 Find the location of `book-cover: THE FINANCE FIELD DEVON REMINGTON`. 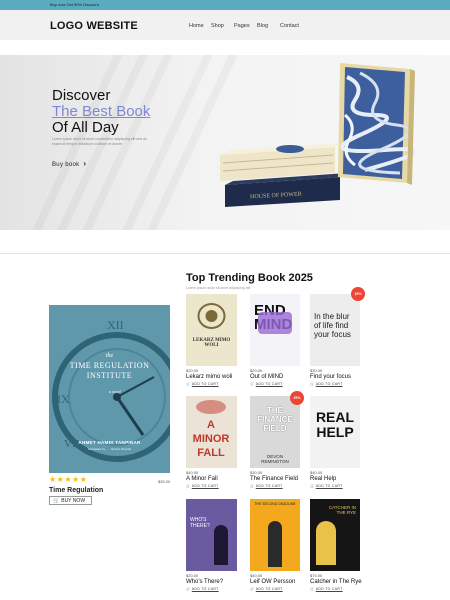

book-cover: THE FINANCE FIELD DEVON REMINGTON is located at coordinates (275, 432).